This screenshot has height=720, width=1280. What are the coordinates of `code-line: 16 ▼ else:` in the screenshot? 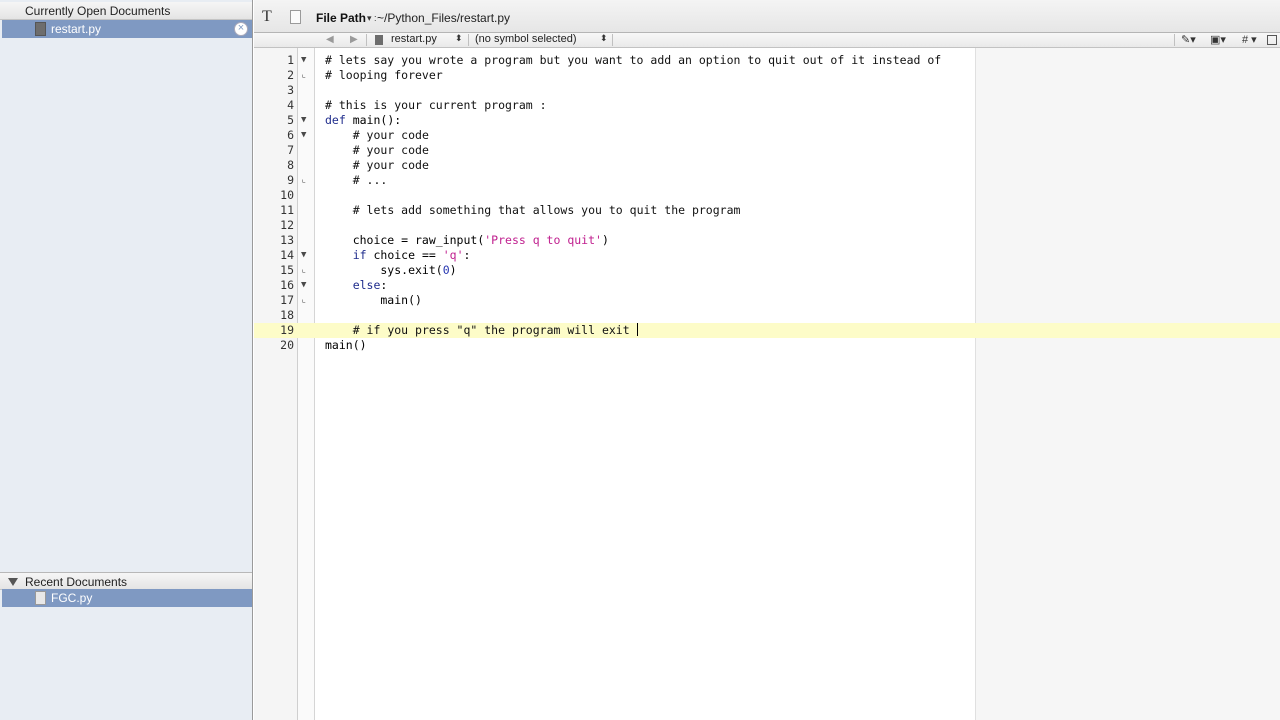 It's located at (767, 285).